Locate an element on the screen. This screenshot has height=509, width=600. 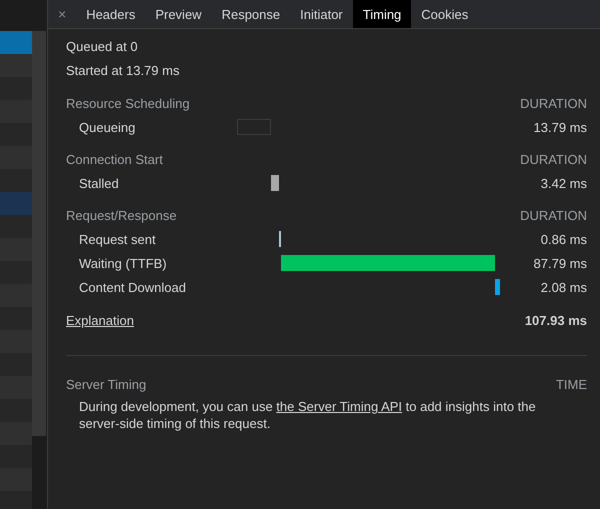
tab: Preview is located at coordinates (178, 14).